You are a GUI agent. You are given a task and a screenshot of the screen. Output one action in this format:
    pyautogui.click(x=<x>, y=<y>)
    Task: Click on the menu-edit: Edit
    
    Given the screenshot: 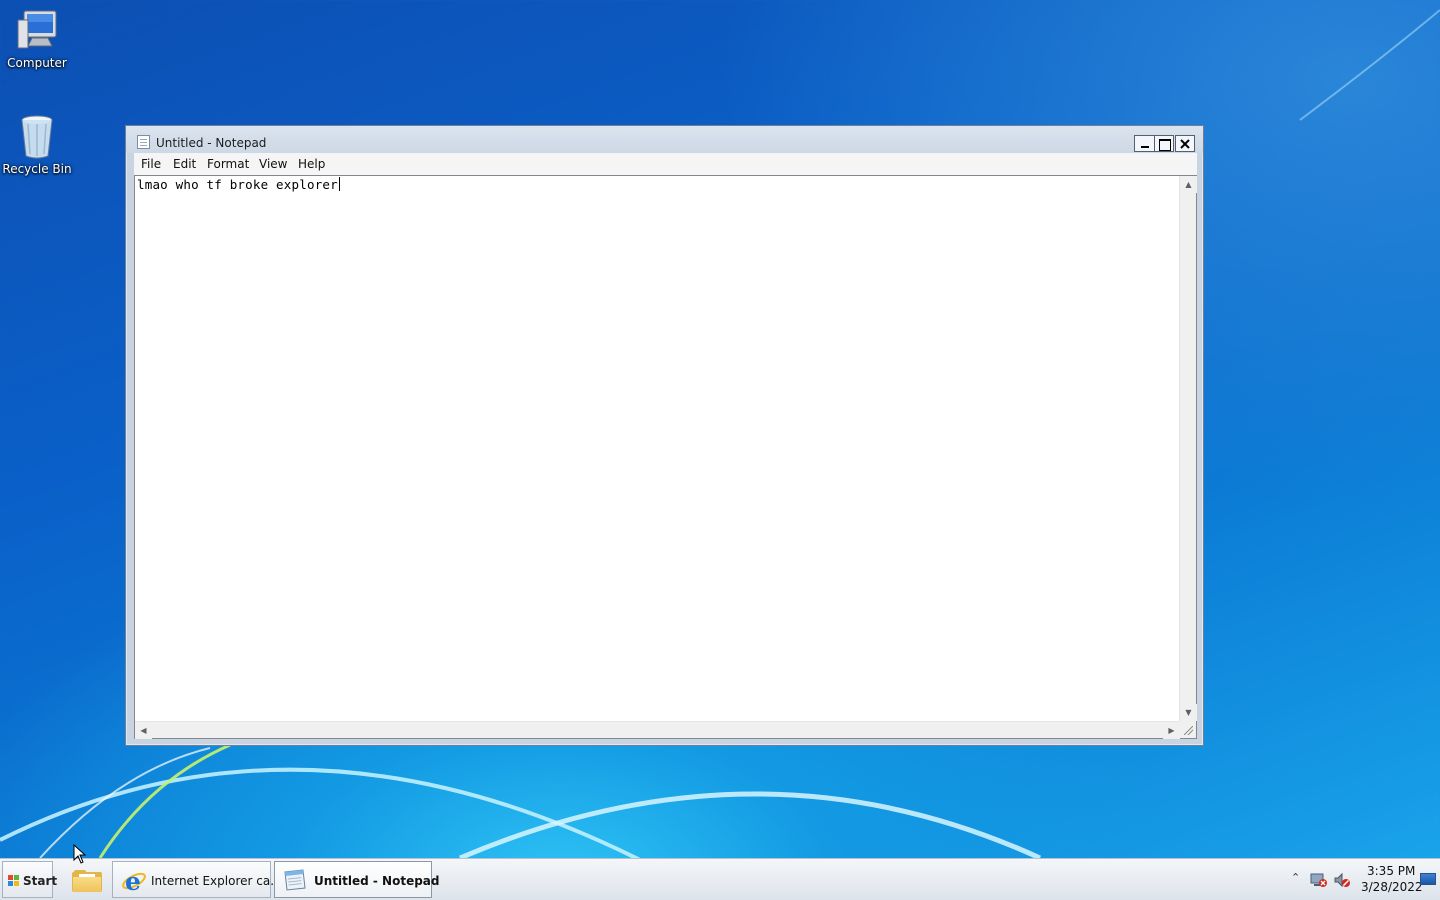 What is the action you would take?
    pyautogui.click(x=184, y=164)
    